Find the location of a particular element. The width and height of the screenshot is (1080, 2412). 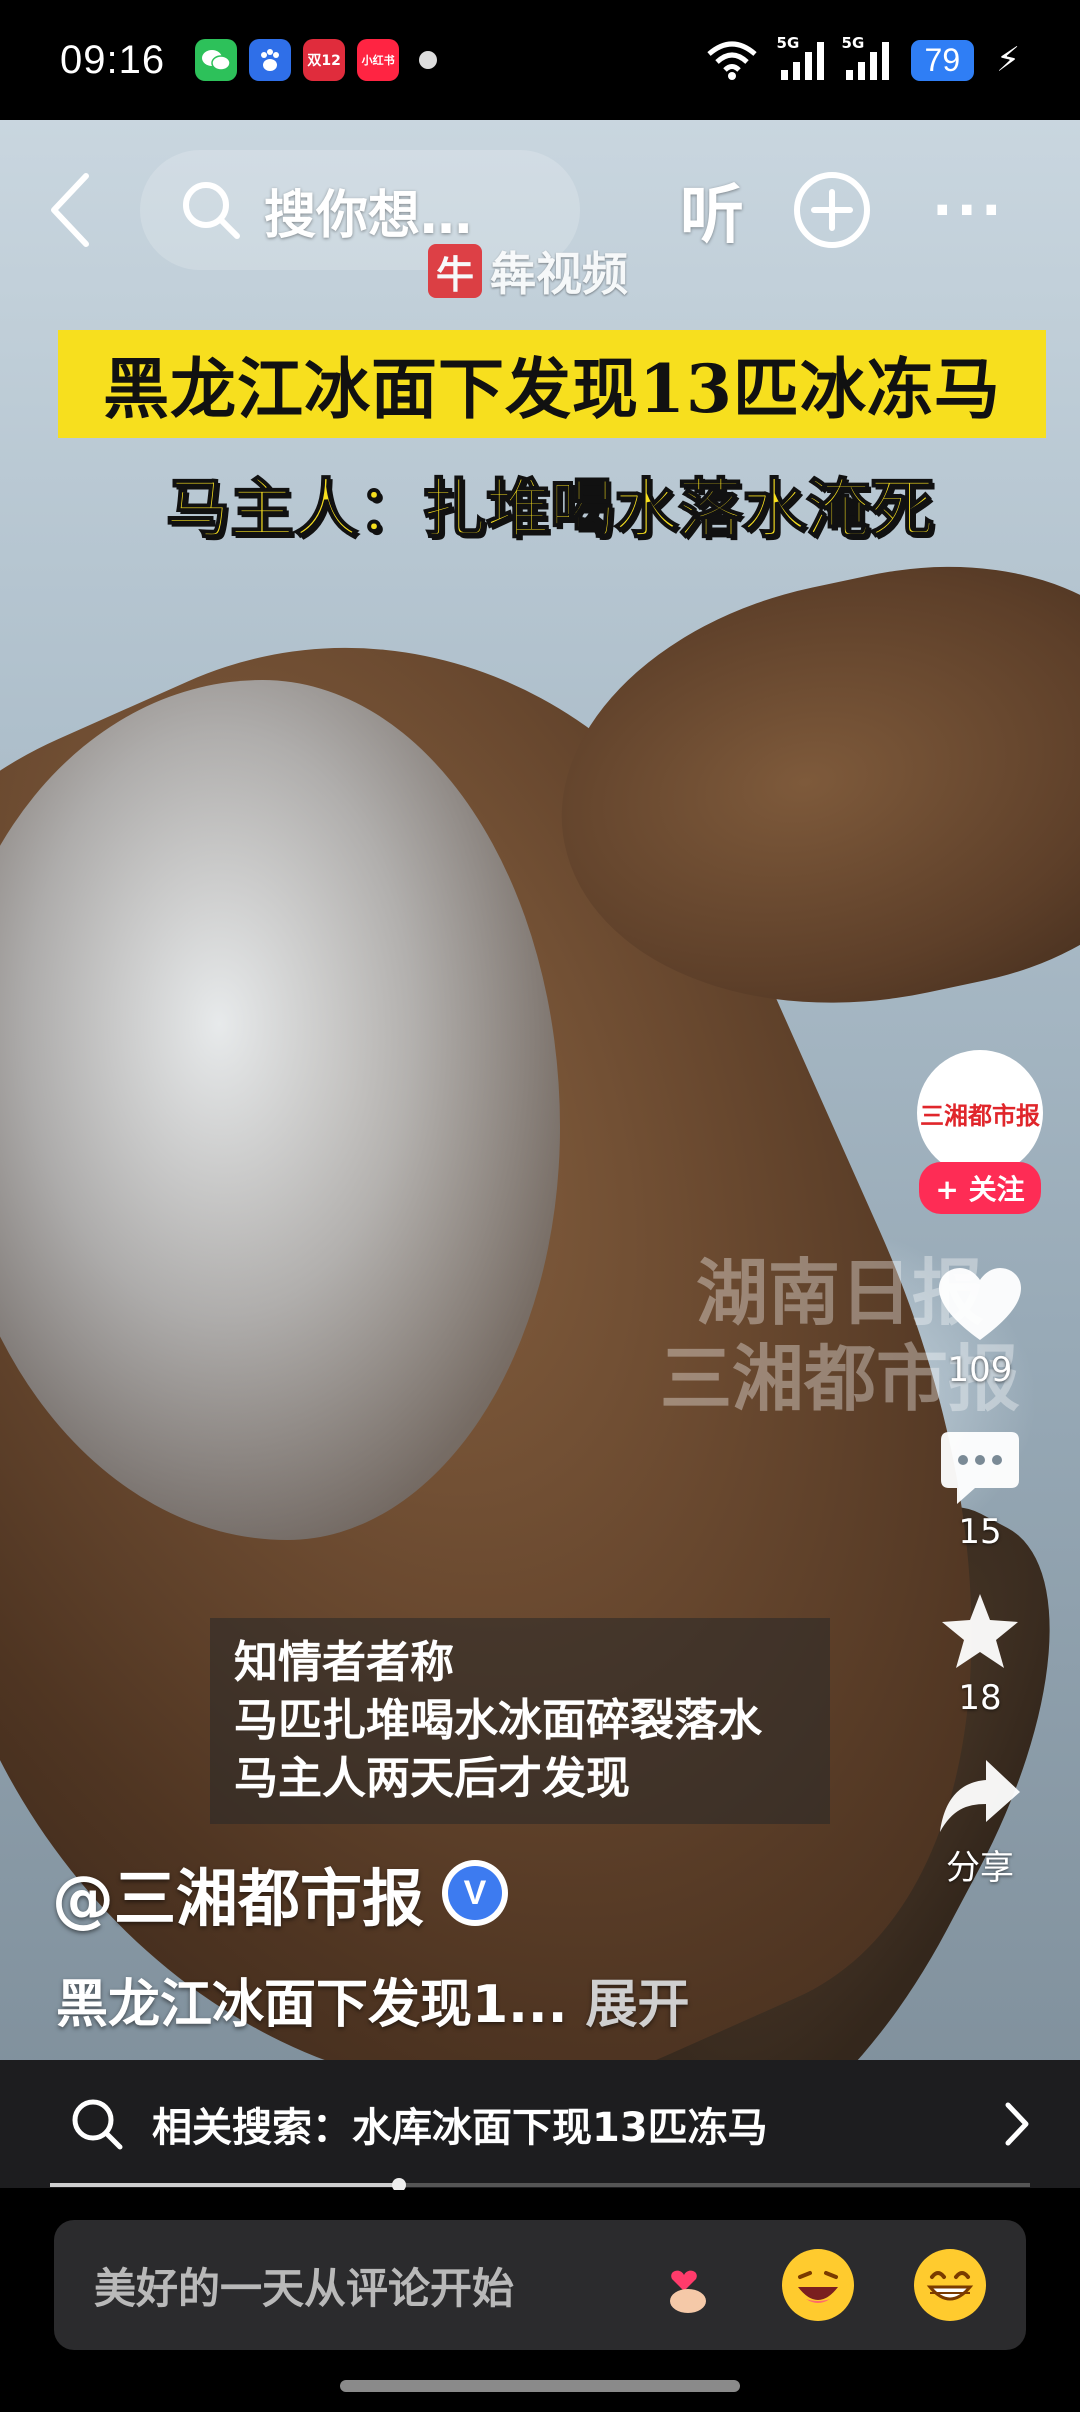

progress-fill is located at coordinates (224, 2185).